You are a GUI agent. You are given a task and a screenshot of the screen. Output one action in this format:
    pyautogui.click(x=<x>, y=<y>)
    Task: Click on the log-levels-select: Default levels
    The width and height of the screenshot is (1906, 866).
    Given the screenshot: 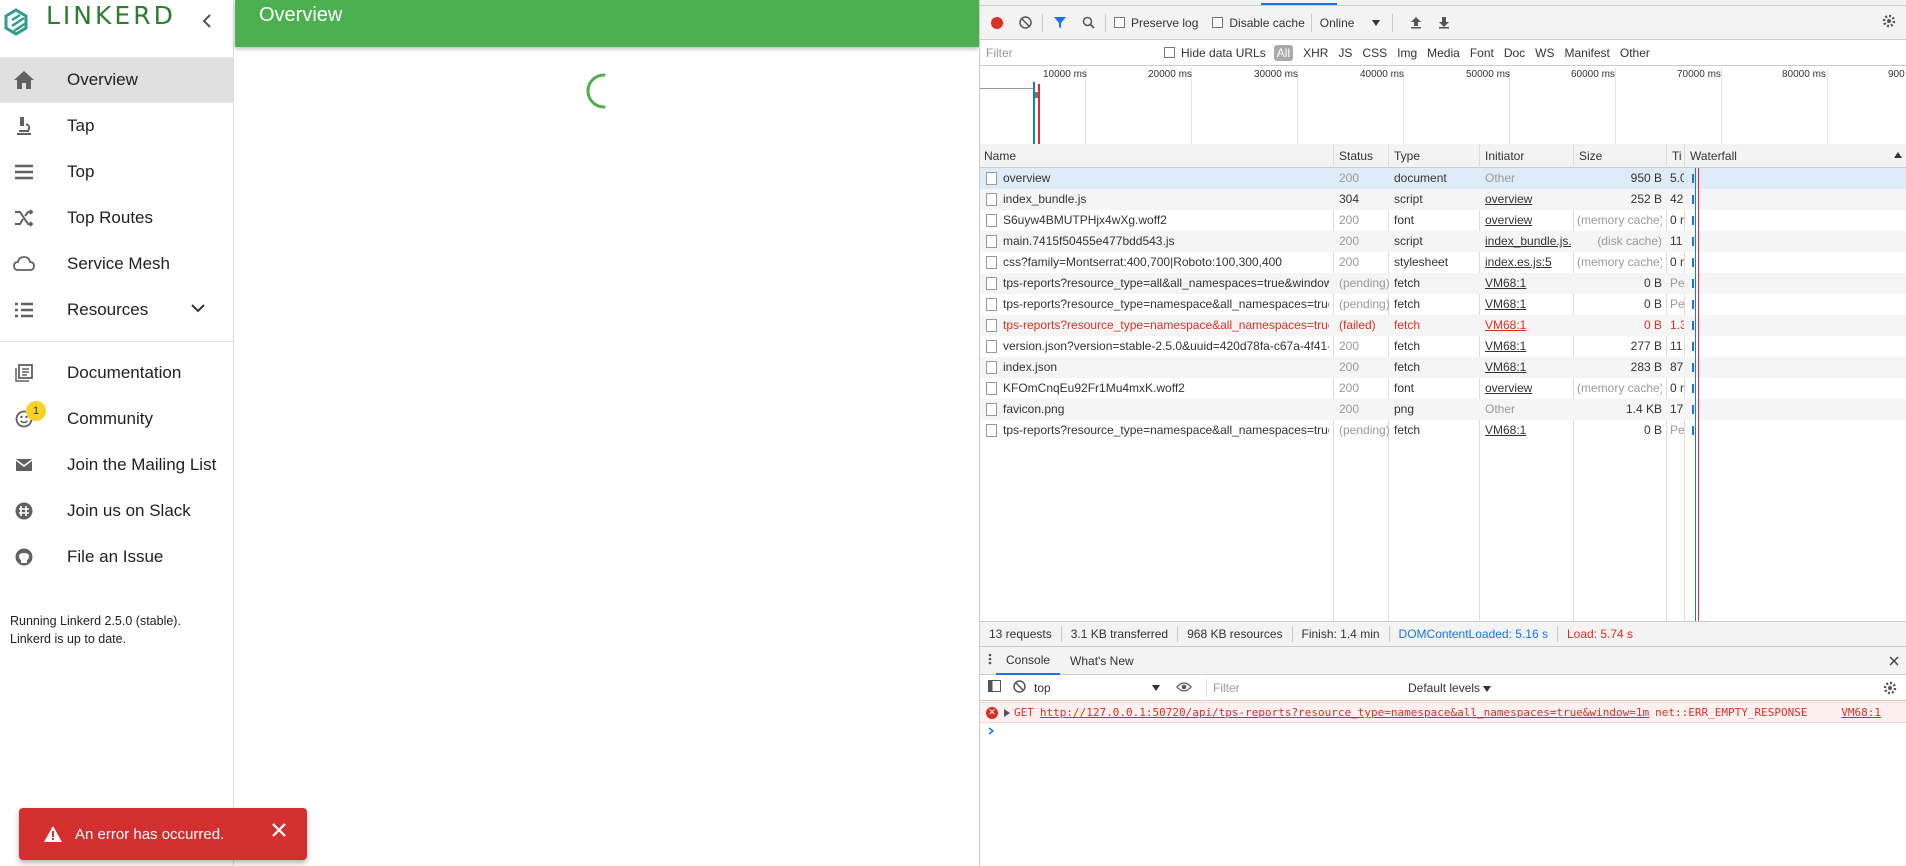 What is the action you would take?
    pyautogui.click(x=1450, y=688)
    